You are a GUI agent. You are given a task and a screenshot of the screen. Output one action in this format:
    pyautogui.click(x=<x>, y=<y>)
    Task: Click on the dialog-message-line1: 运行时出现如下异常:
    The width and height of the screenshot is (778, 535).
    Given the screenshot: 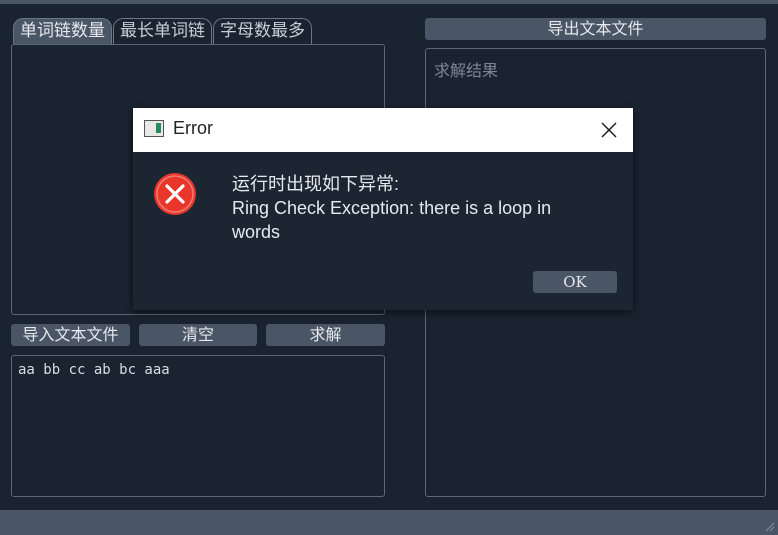 What is the action you would take?
    pyautogui.click(x=316, y=184)
    